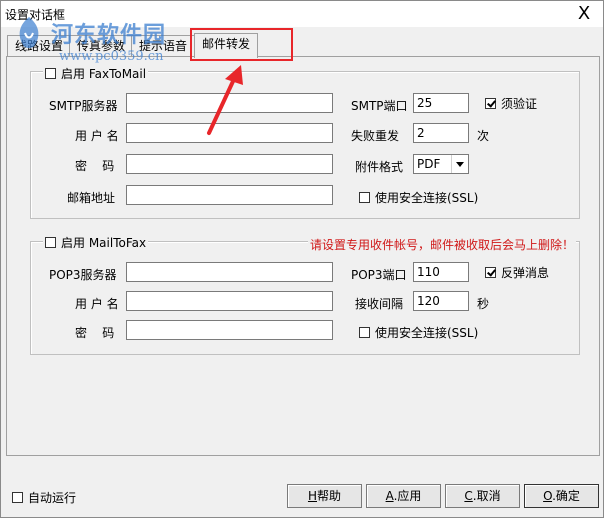 The height and width of the screenshot is (518, 604). I want to click on retry-label: 失败重发, so click(375, 136).